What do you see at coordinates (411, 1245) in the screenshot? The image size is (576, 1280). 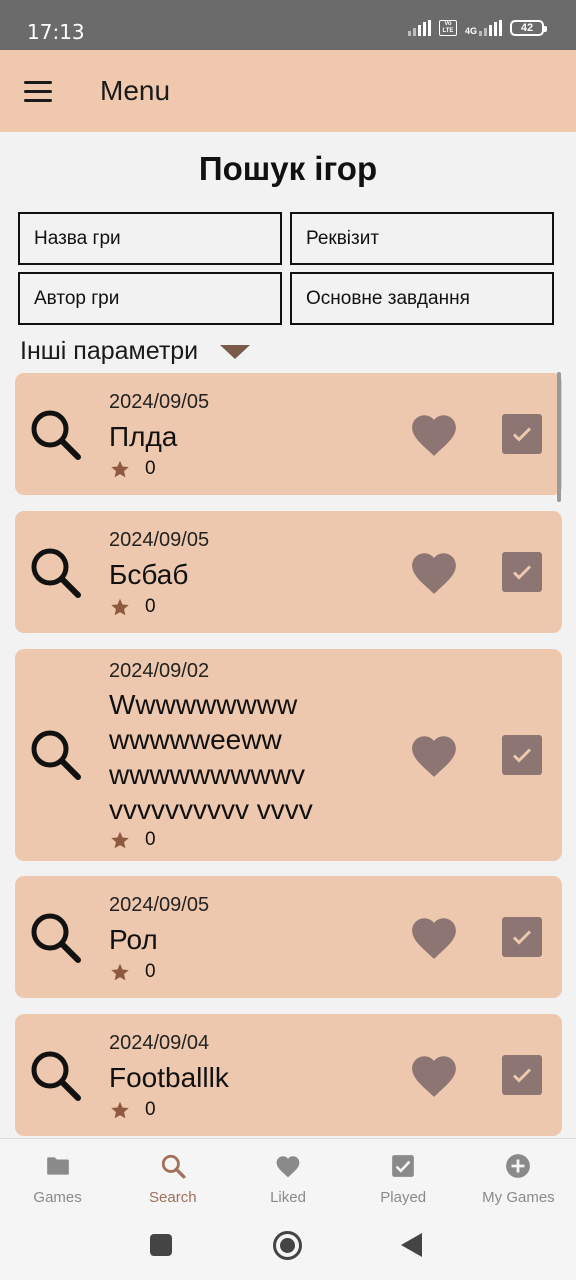 I see `back-icon` at bounding box center [411, 1245].